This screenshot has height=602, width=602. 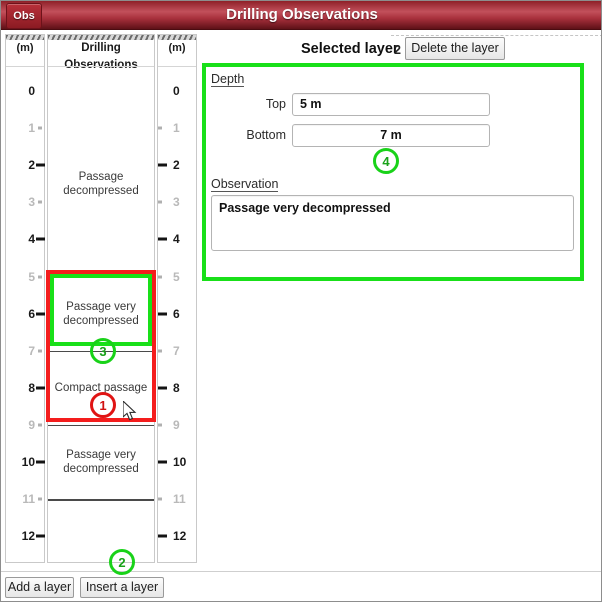 I want to click on depth-label-right-3: 3, so click(x=176, y=202).